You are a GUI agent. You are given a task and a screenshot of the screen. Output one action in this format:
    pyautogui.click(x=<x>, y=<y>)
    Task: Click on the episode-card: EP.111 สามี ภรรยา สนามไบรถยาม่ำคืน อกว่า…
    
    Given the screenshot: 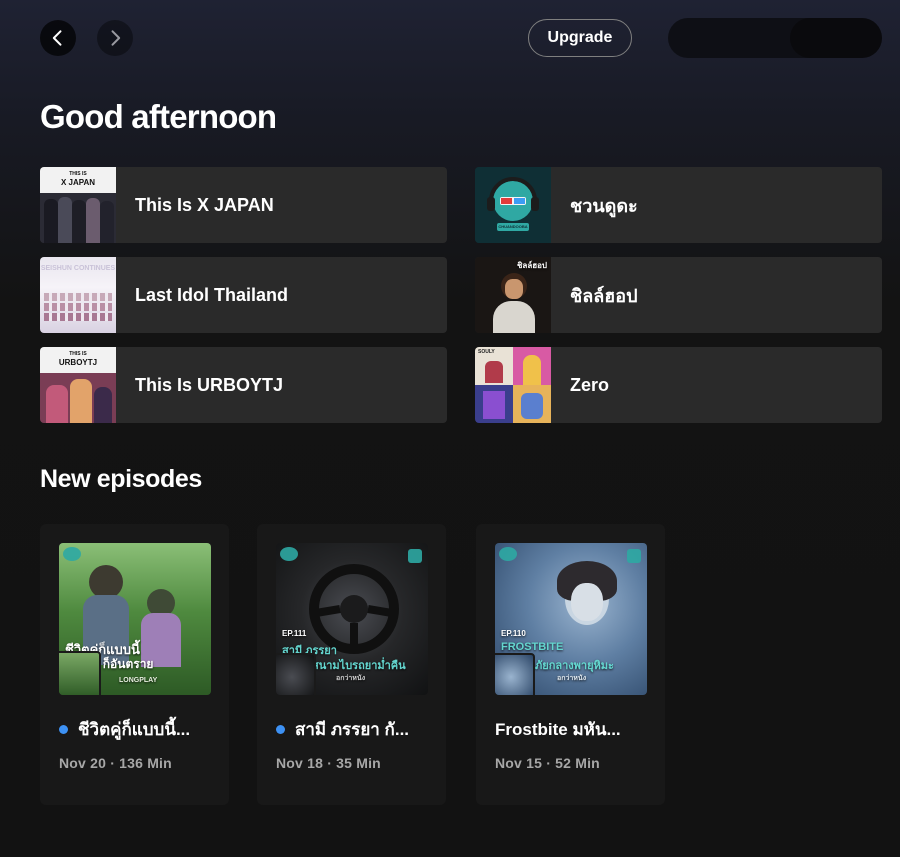 What is the action you would take?
    pyautogui.click(x=351, y=664)
    